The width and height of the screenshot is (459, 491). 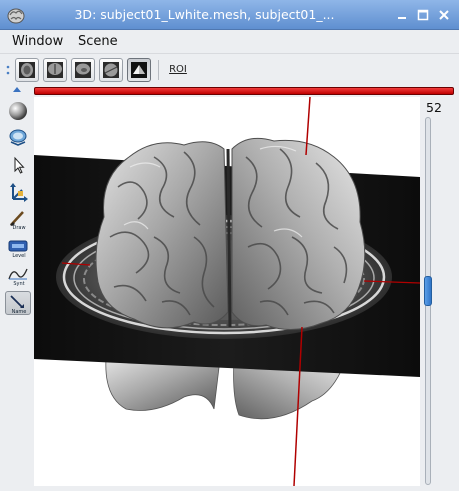 I want to click on sagittal-view-icon, so click(x=83, y=70).